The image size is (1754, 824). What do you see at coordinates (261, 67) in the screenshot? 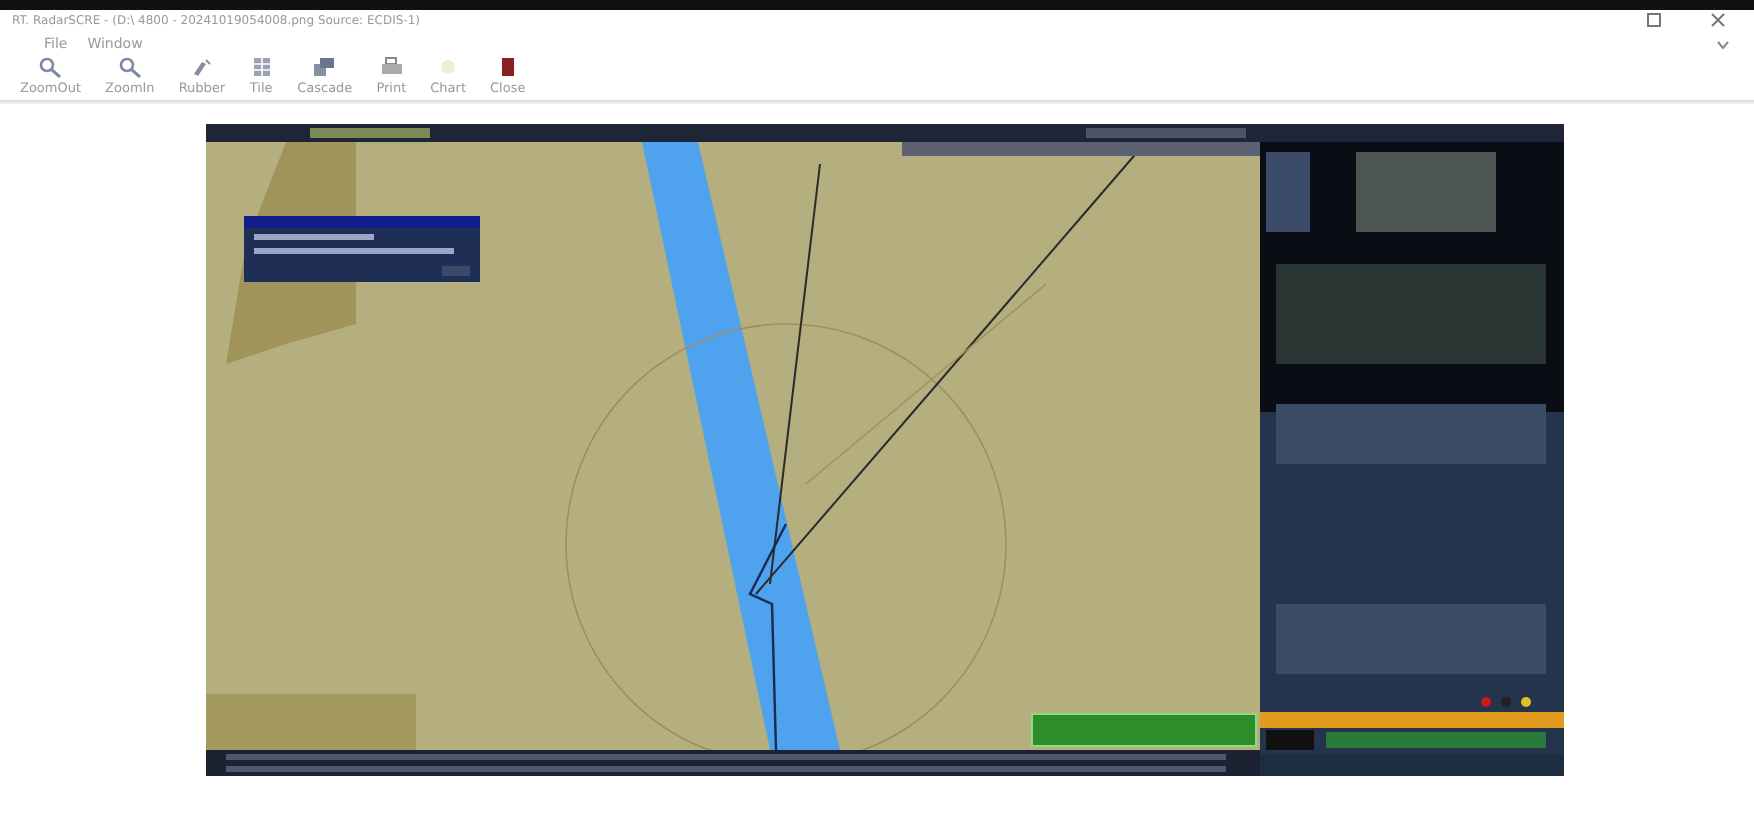
I see `grid-icon` at bounding box center [261, 67].